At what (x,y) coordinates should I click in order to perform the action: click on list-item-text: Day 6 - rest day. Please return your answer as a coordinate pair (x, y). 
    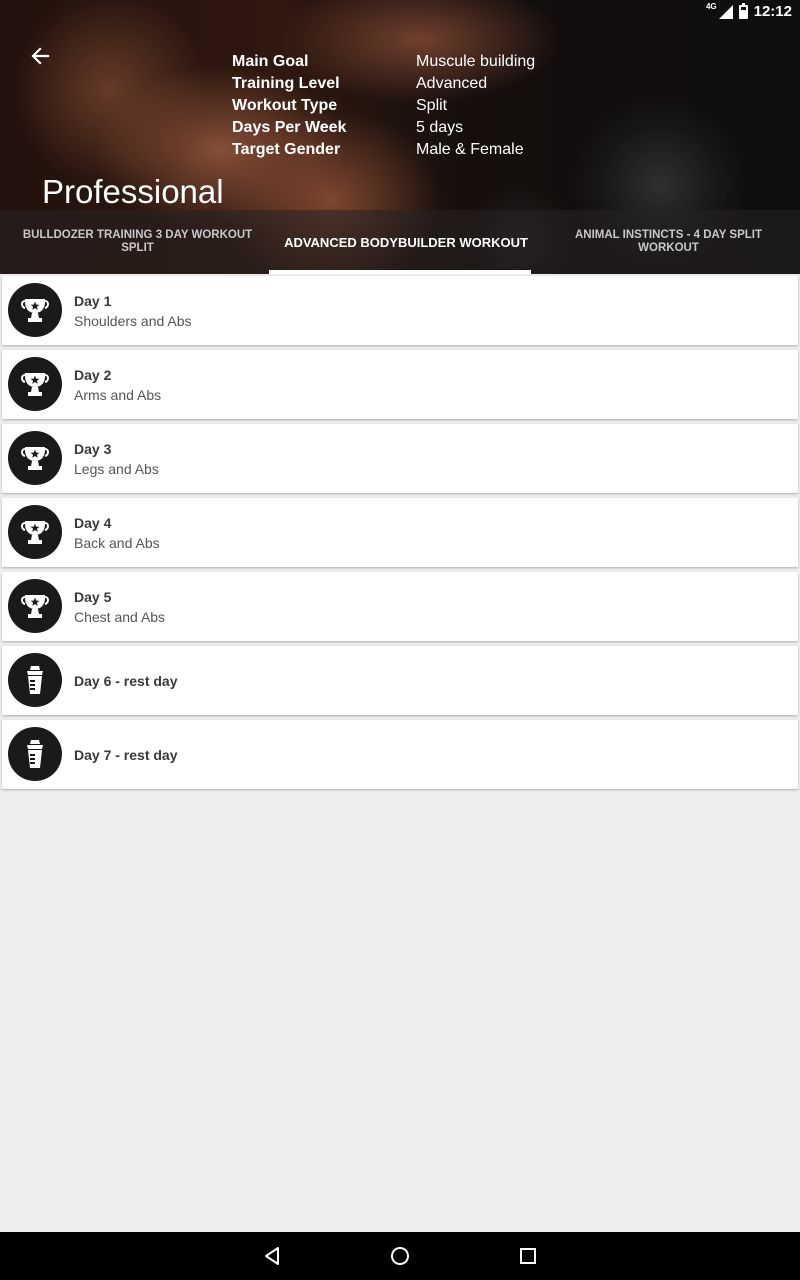
    Looking at the image, I should click on (126, 680).